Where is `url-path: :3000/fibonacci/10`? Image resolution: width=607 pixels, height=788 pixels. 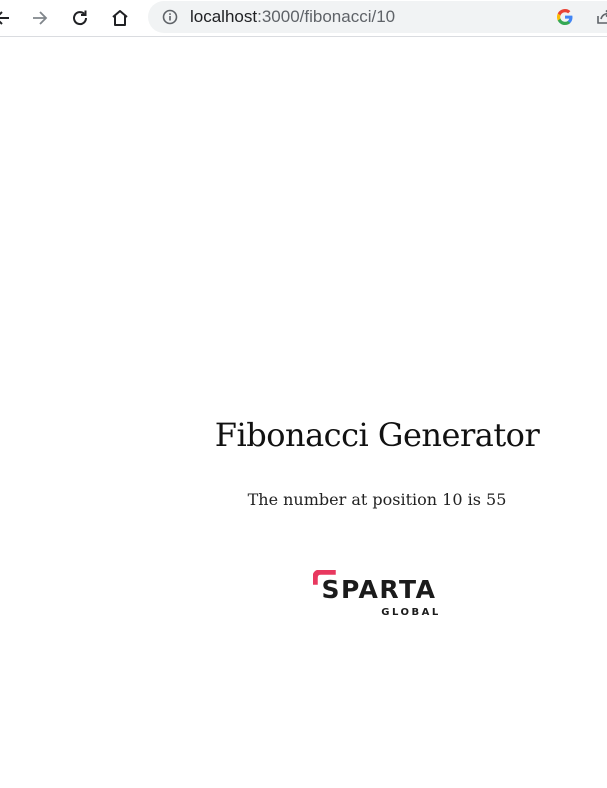
url-path: :3000/fibonacci/10 is located at coordinates (326, 16).